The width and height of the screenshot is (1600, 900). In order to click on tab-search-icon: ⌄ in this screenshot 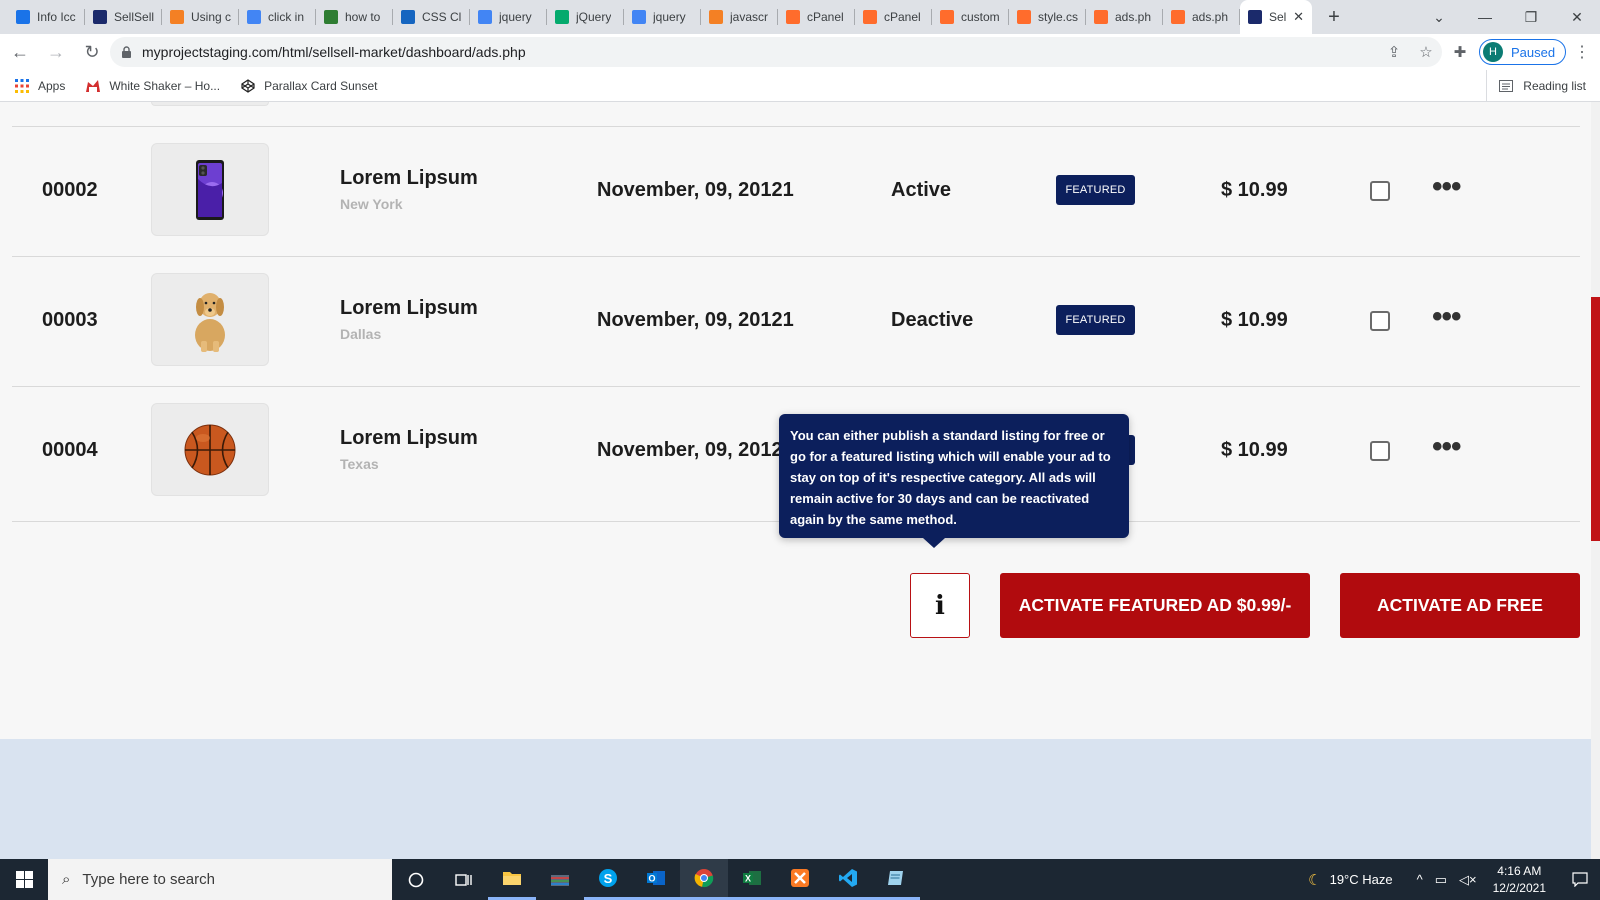, I will do `click(1439, 17)`.